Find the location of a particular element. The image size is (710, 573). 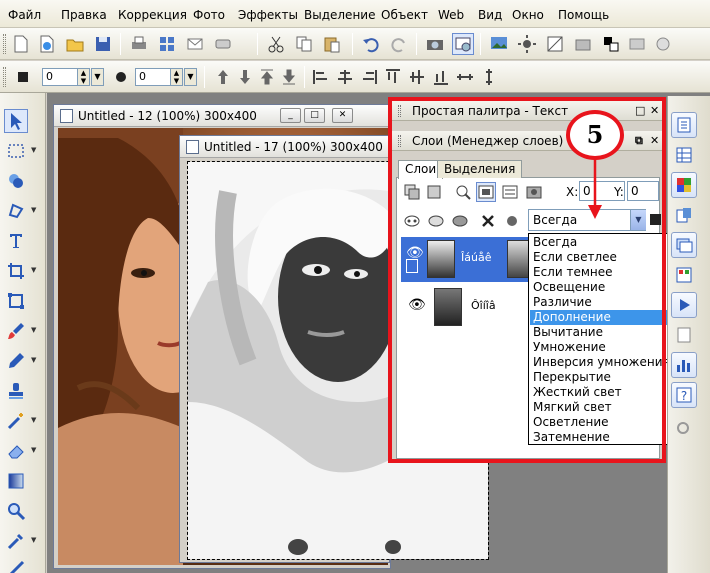

align-top-icon is located at coordinates (393, 77).